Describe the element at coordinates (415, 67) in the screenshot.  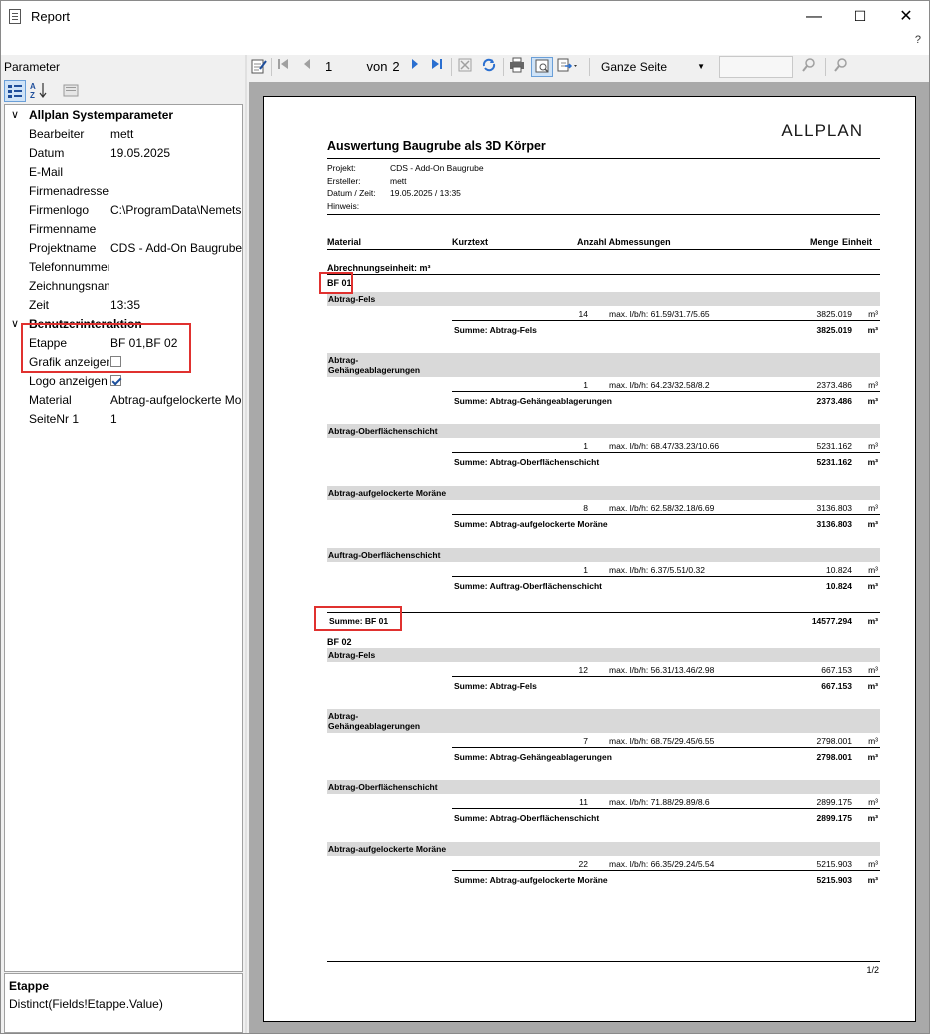
I see `next-page-button` at that location.